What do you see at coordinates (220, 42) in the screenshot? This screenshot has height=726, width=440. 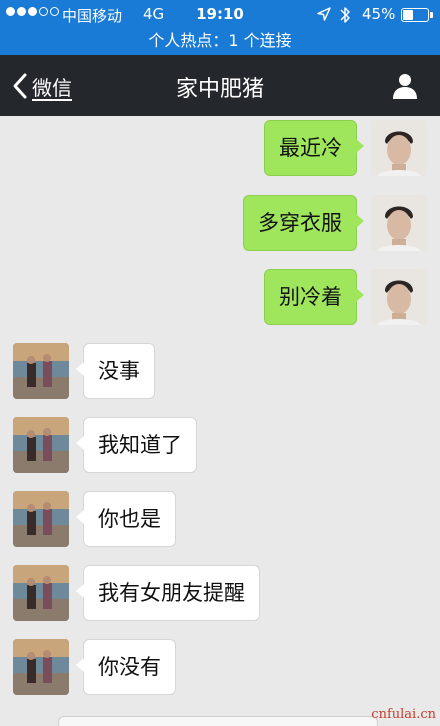 I see `hotspot-banner: 个人热点：1 个连接` at bounding box center [220, 42].